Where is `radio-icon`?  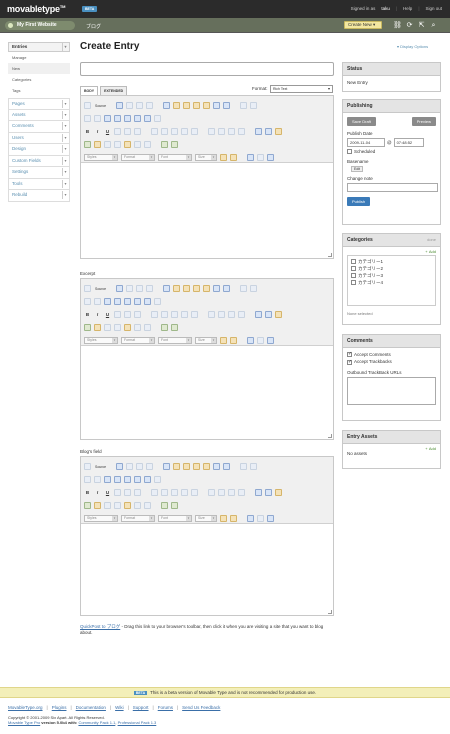 radio-icon is located at coordinates (147, 479).